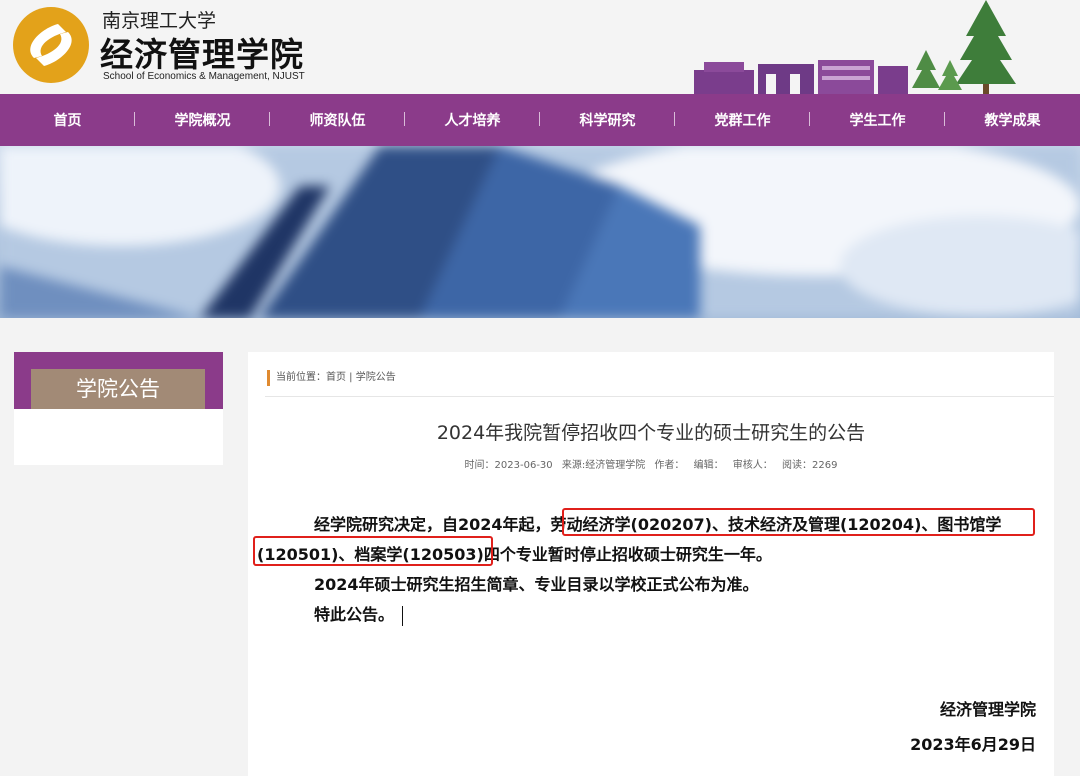  I want to click on nav-label: 党群工作, so click(742, 121).